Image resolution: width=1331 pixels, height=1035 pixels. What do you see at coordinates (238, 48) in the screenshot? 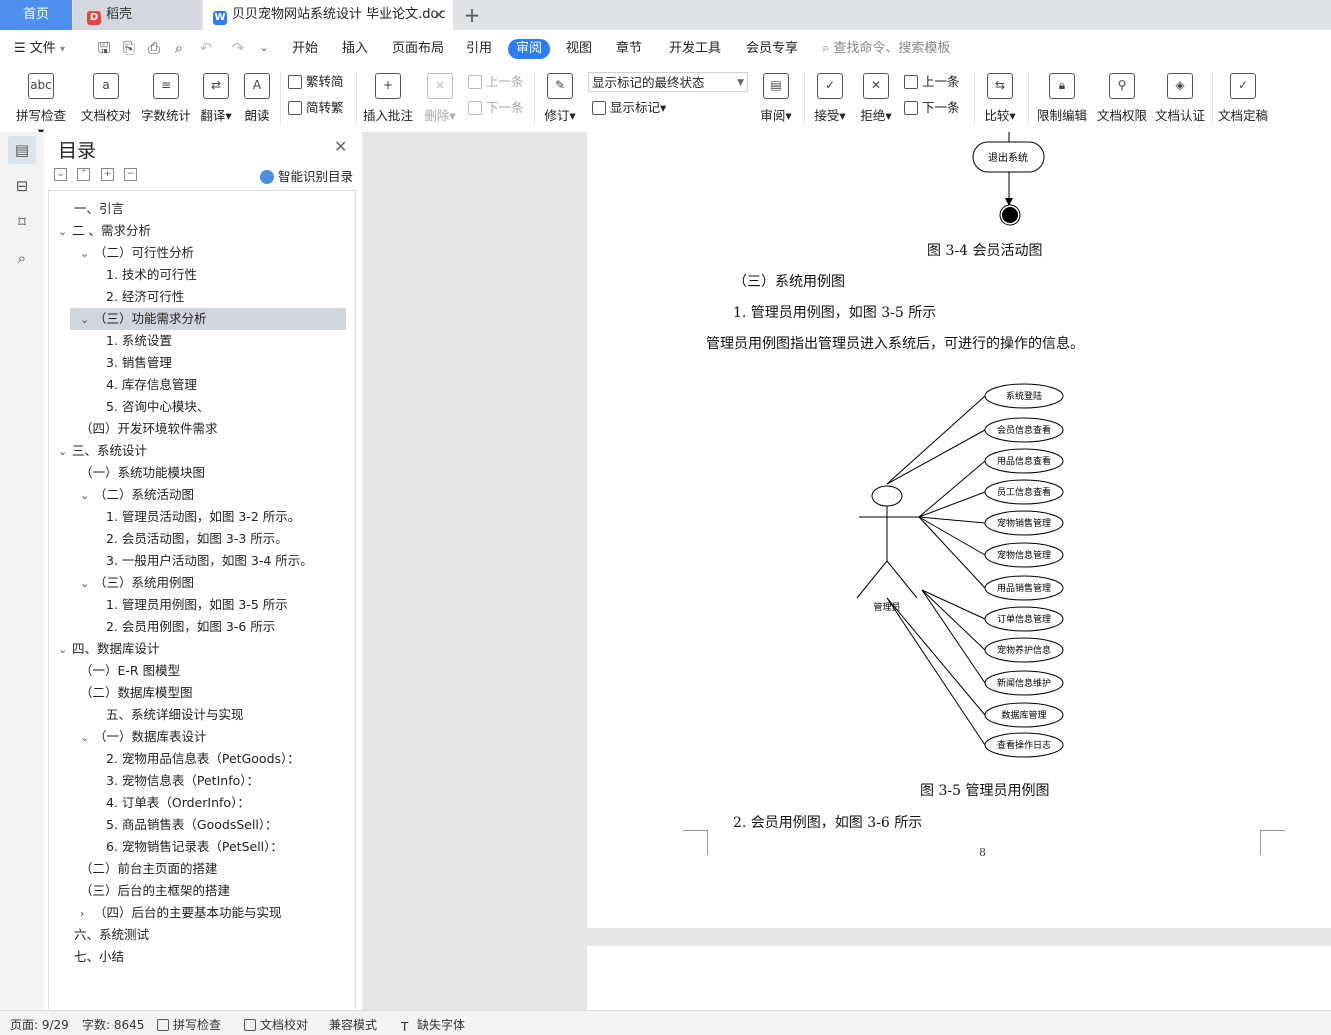
I see `redo-icon: ↷` at bounding box center [238, 48].